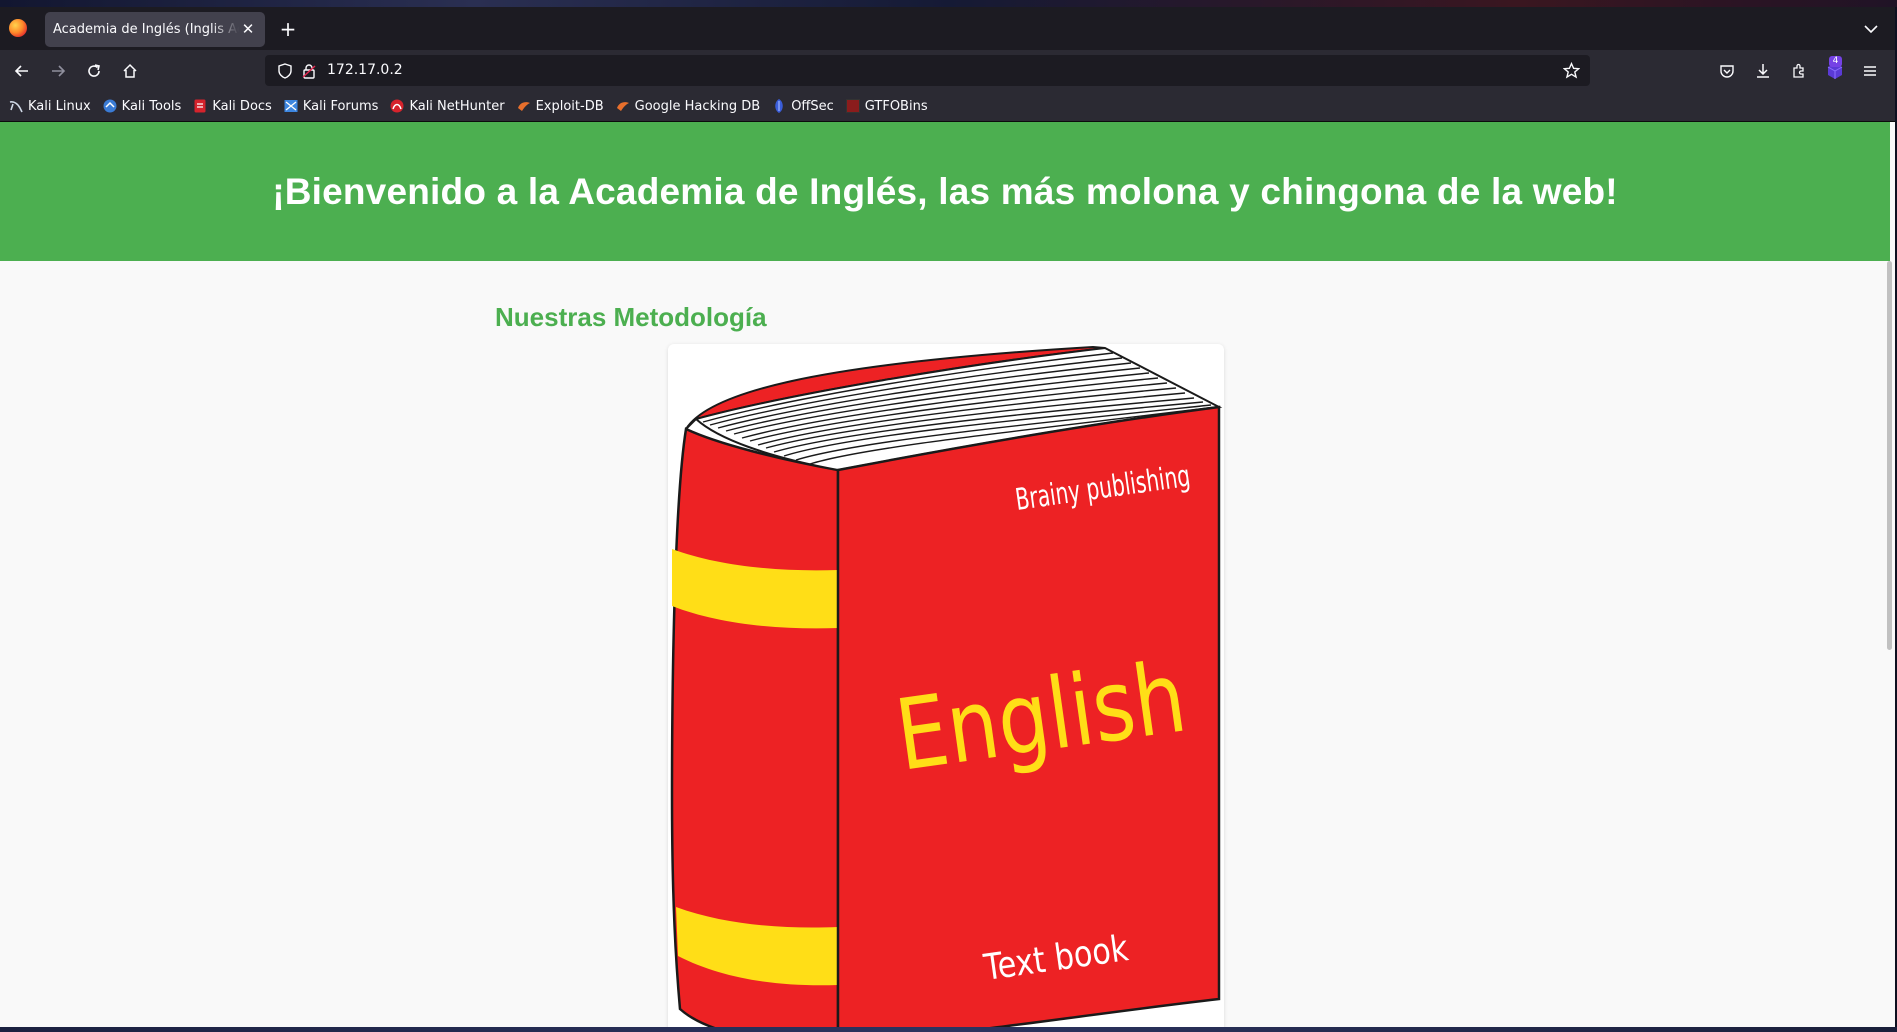 This screenshot has height=1032, width=1897. I want to click on new-tab-button: +, so click(288, 29).